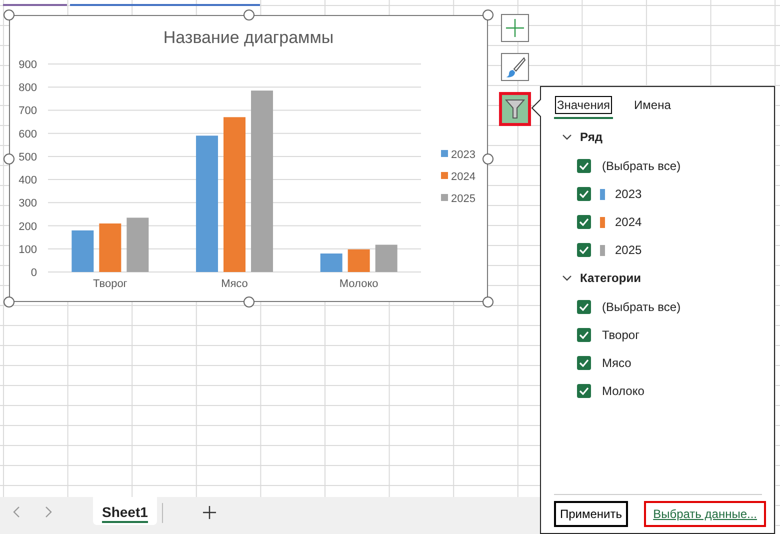 Image resolution: width=780 pixels, height=534 pixels. What do you see at coordinates (16, 512) in the screenshot?
I see `chevron-left-icon` at bounding box center [16, 512].